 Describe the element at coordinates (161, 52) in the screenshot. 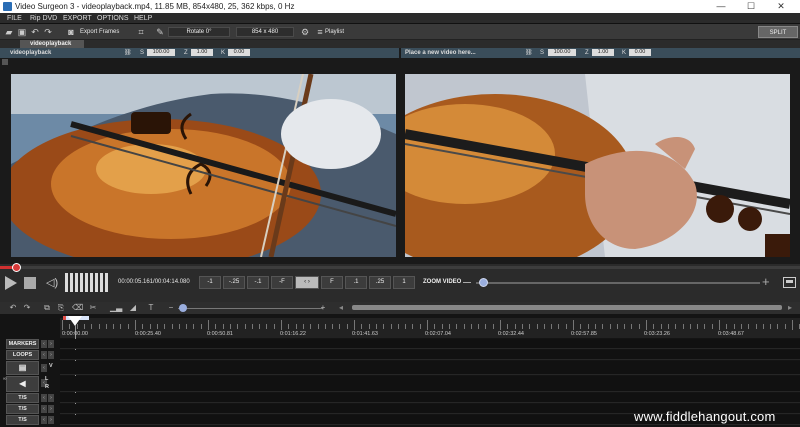

I see `left-scale-field: 100.00` at that location.